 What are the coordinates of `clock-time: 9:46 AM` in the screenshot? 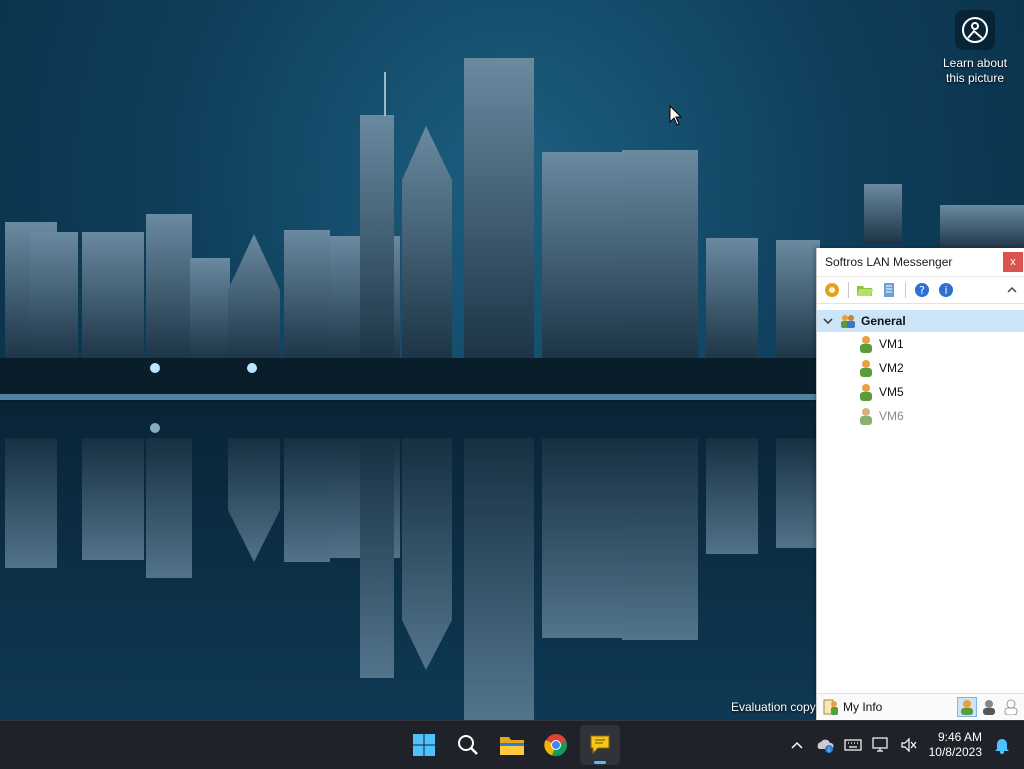 It's located at (959, 737).